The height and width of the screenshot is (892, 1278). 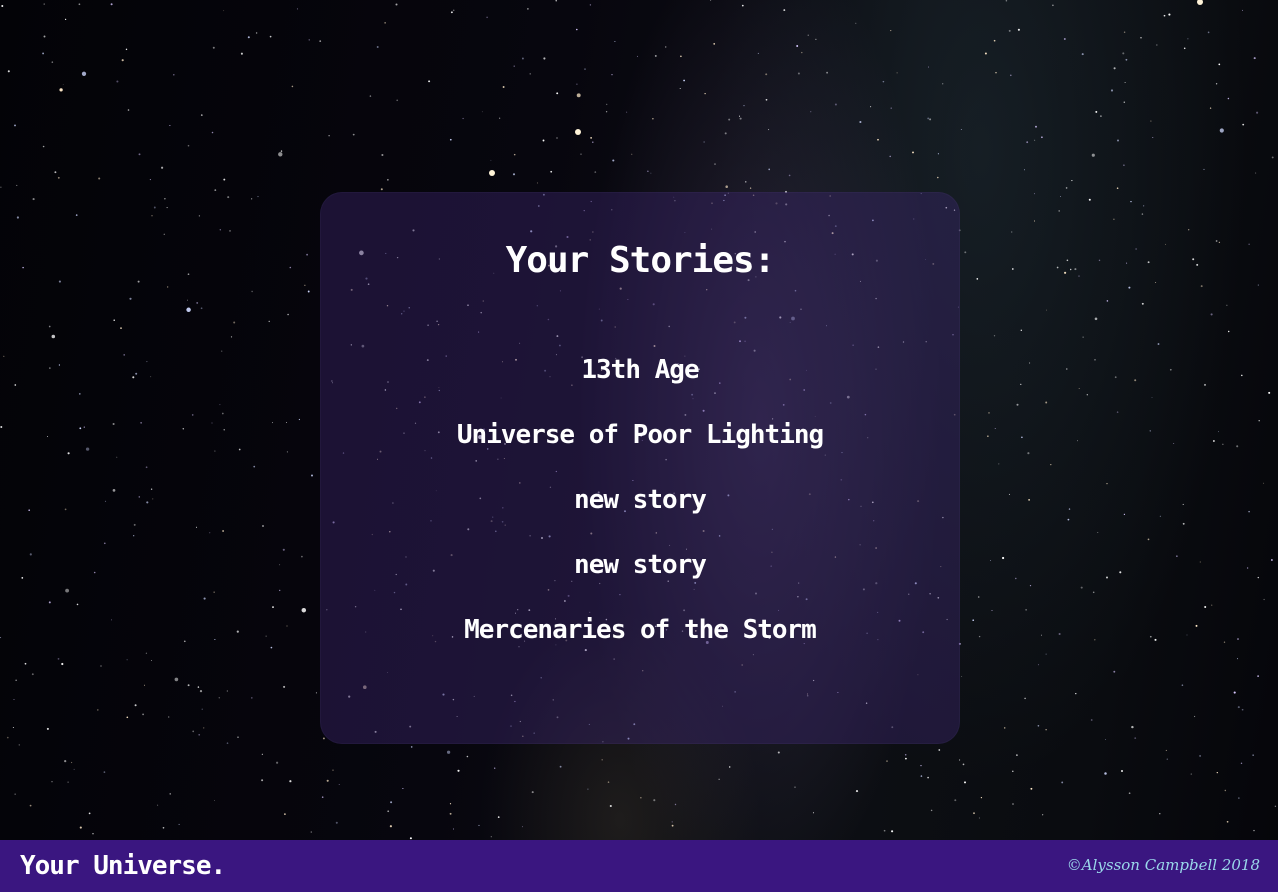 What do you see at coordinates (640, 370) in the screenshot?
I see `story-link: 13th Age` at bounding box center [640, 370].